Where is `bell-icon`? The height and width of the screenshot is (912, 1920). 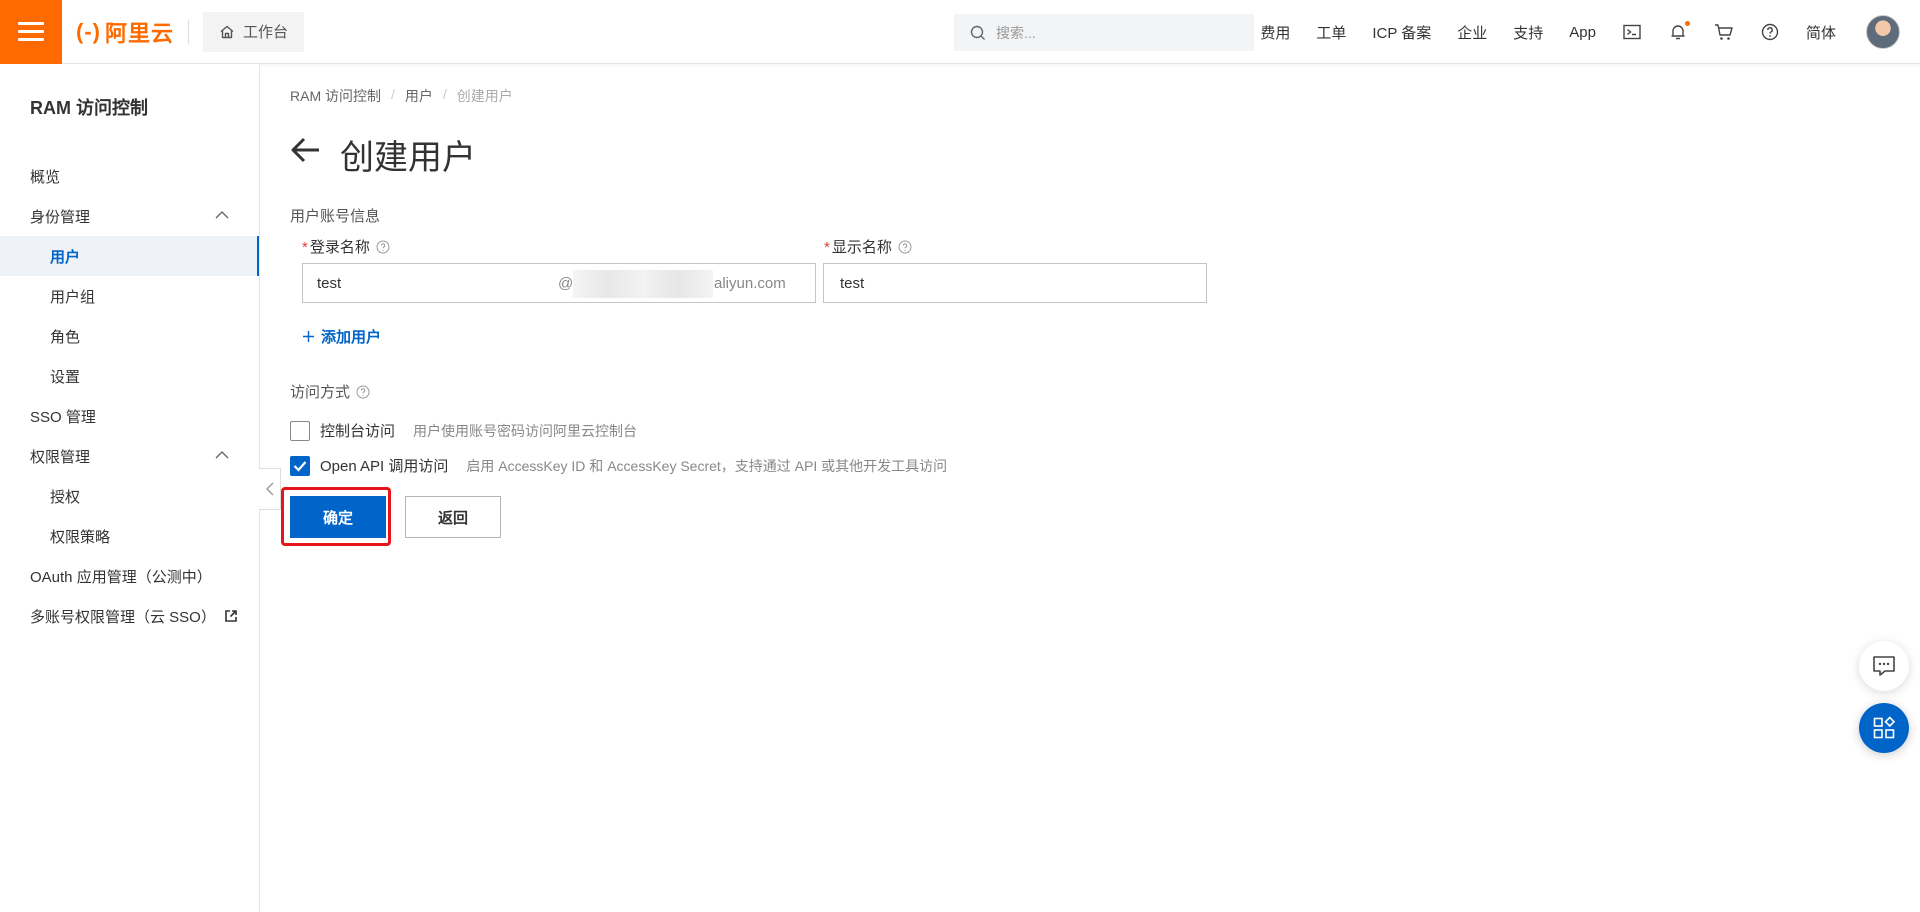
bell-icon is located at coordinates (1679, 31).